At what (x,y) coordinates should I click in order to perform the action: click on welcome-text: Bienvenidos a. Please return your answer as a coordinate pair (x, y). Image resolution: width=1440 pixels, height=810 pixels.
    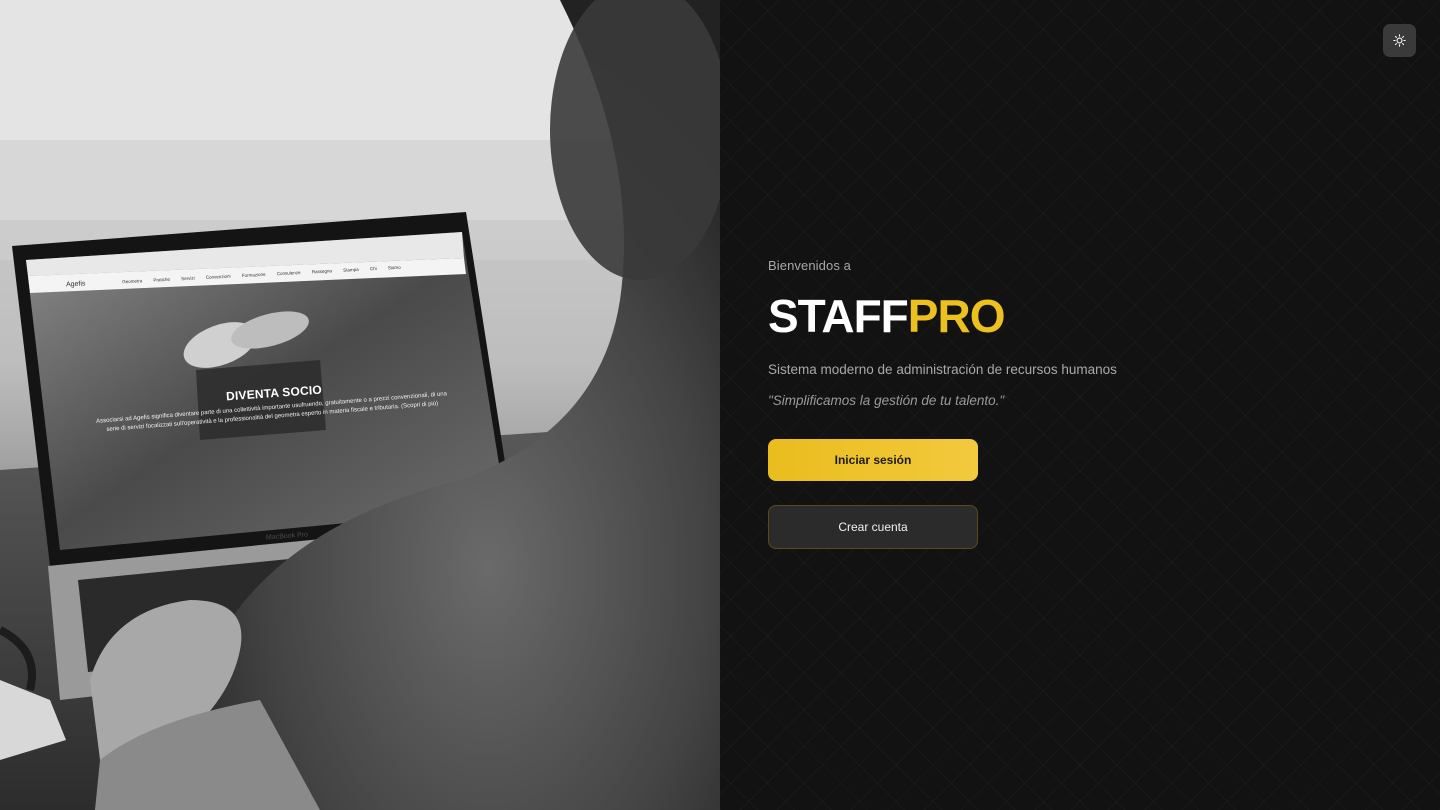
    Looking at the image, I should click on (809, 265).